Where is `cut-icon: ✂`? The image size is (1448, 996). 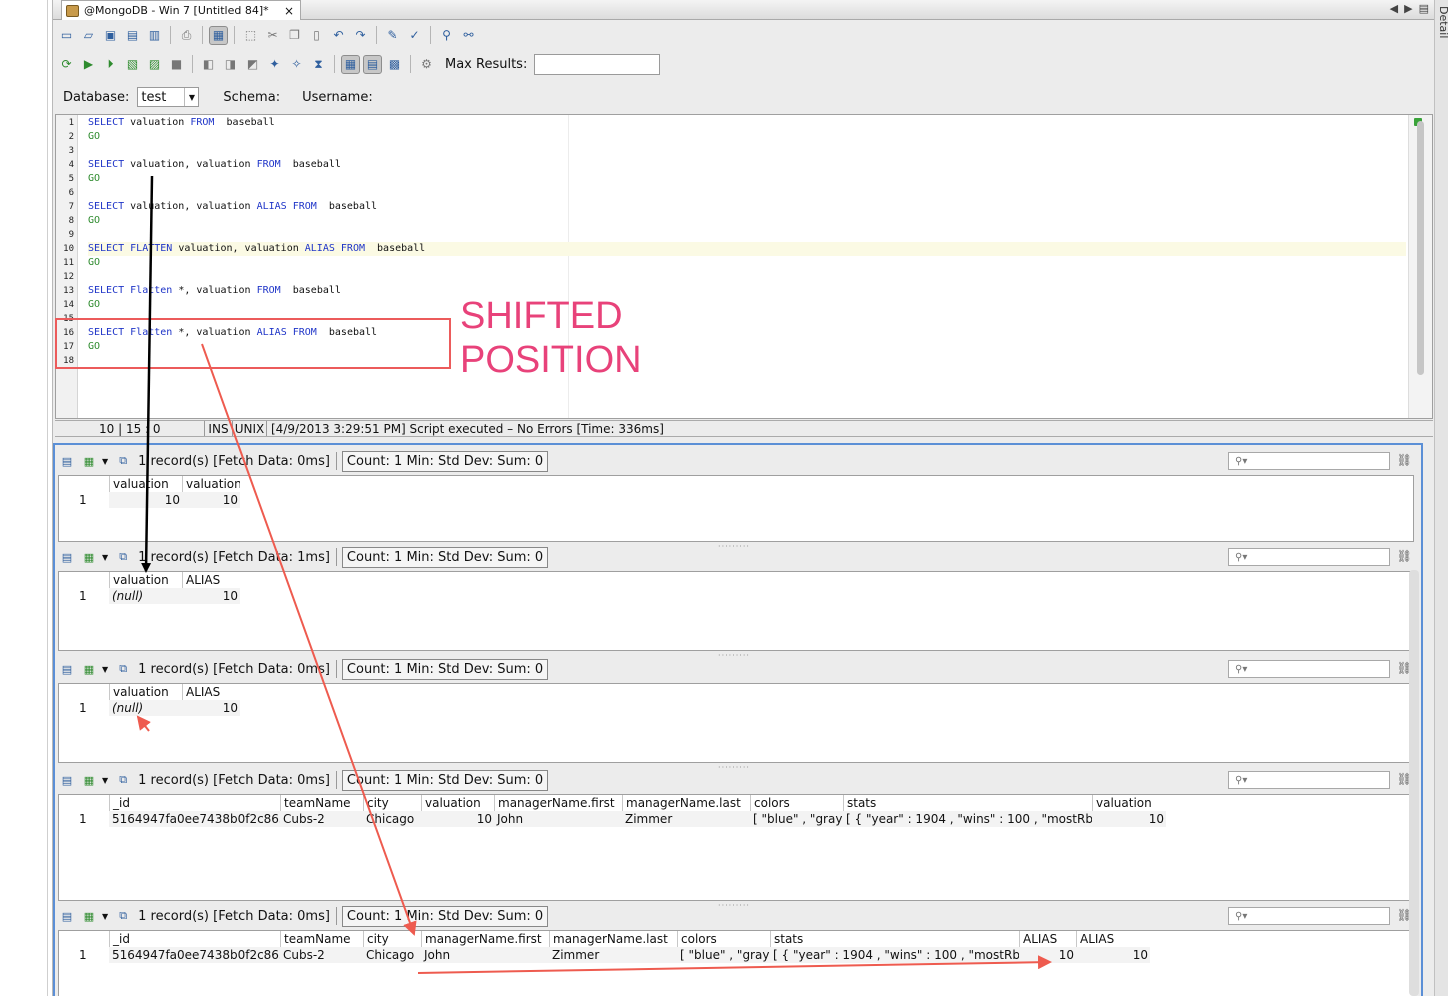
cut-icon: ✂ is located at coordinates (272, 35).